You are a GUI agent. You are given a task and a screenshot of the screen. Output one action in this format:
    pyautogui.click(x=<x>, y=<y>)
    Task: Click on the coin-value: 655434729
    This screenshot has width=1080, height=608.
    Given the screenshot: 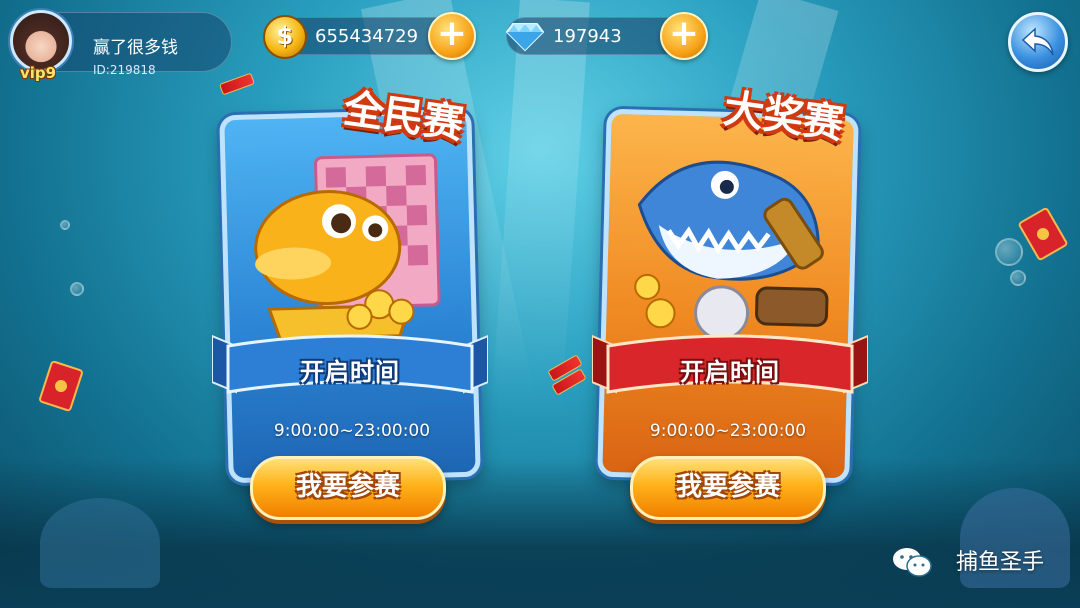 What is the action you would take?
    pyautogui.click(x=367, y=36)
    